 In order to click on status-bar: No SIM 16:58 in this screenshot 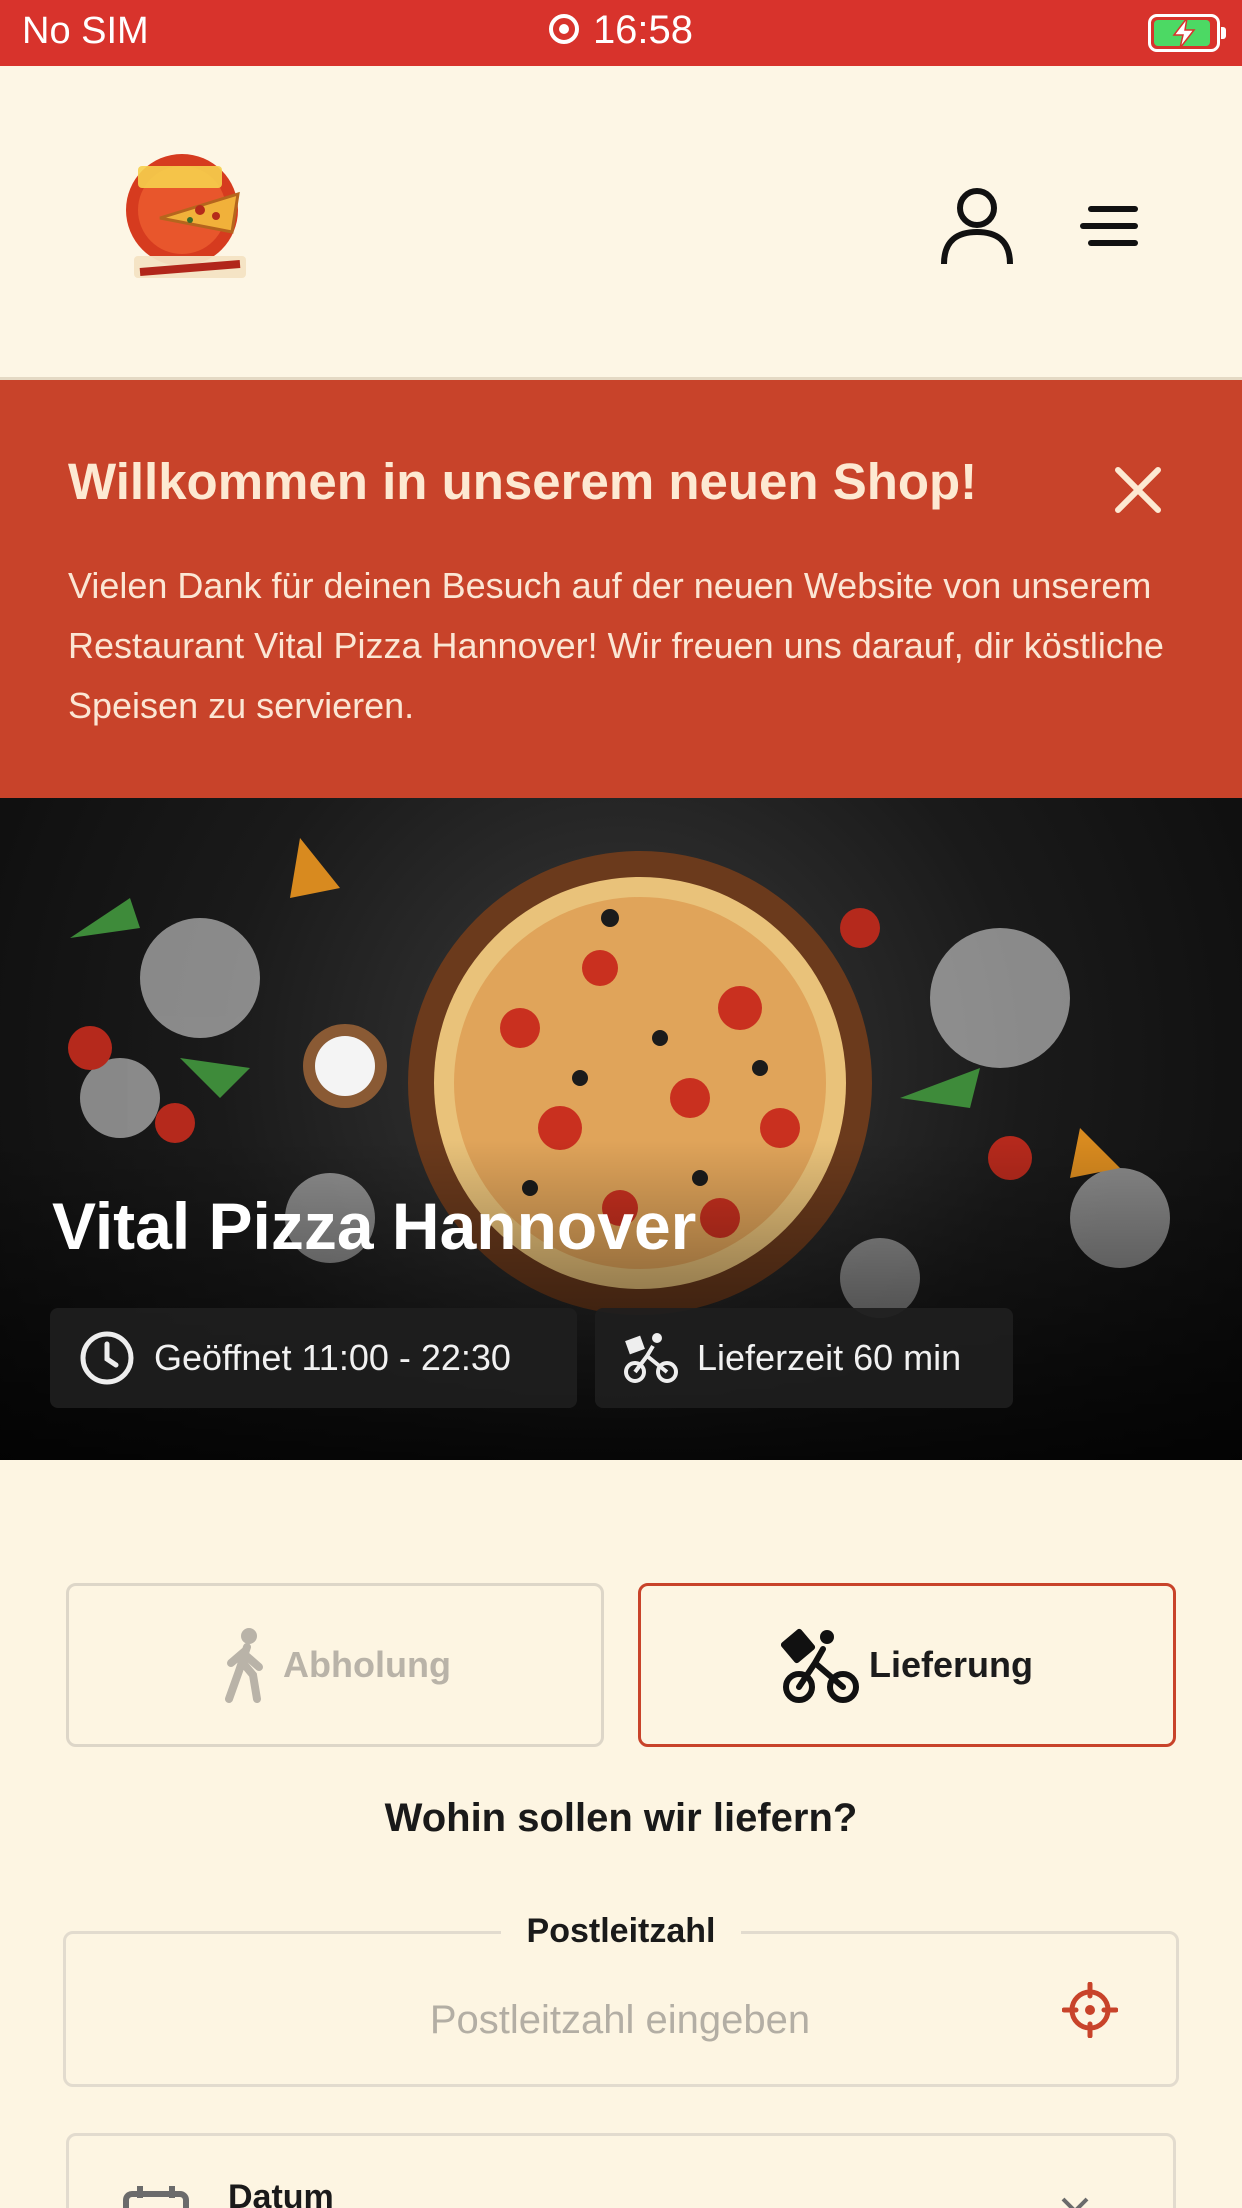, I will do `click(621, 33)`.